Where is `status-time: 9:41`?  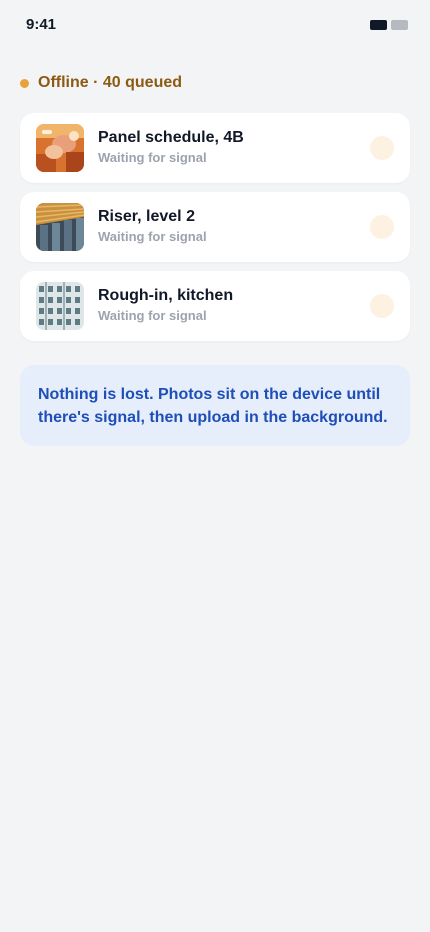
status-time: 9:41 is located at coordinates (41, 24).